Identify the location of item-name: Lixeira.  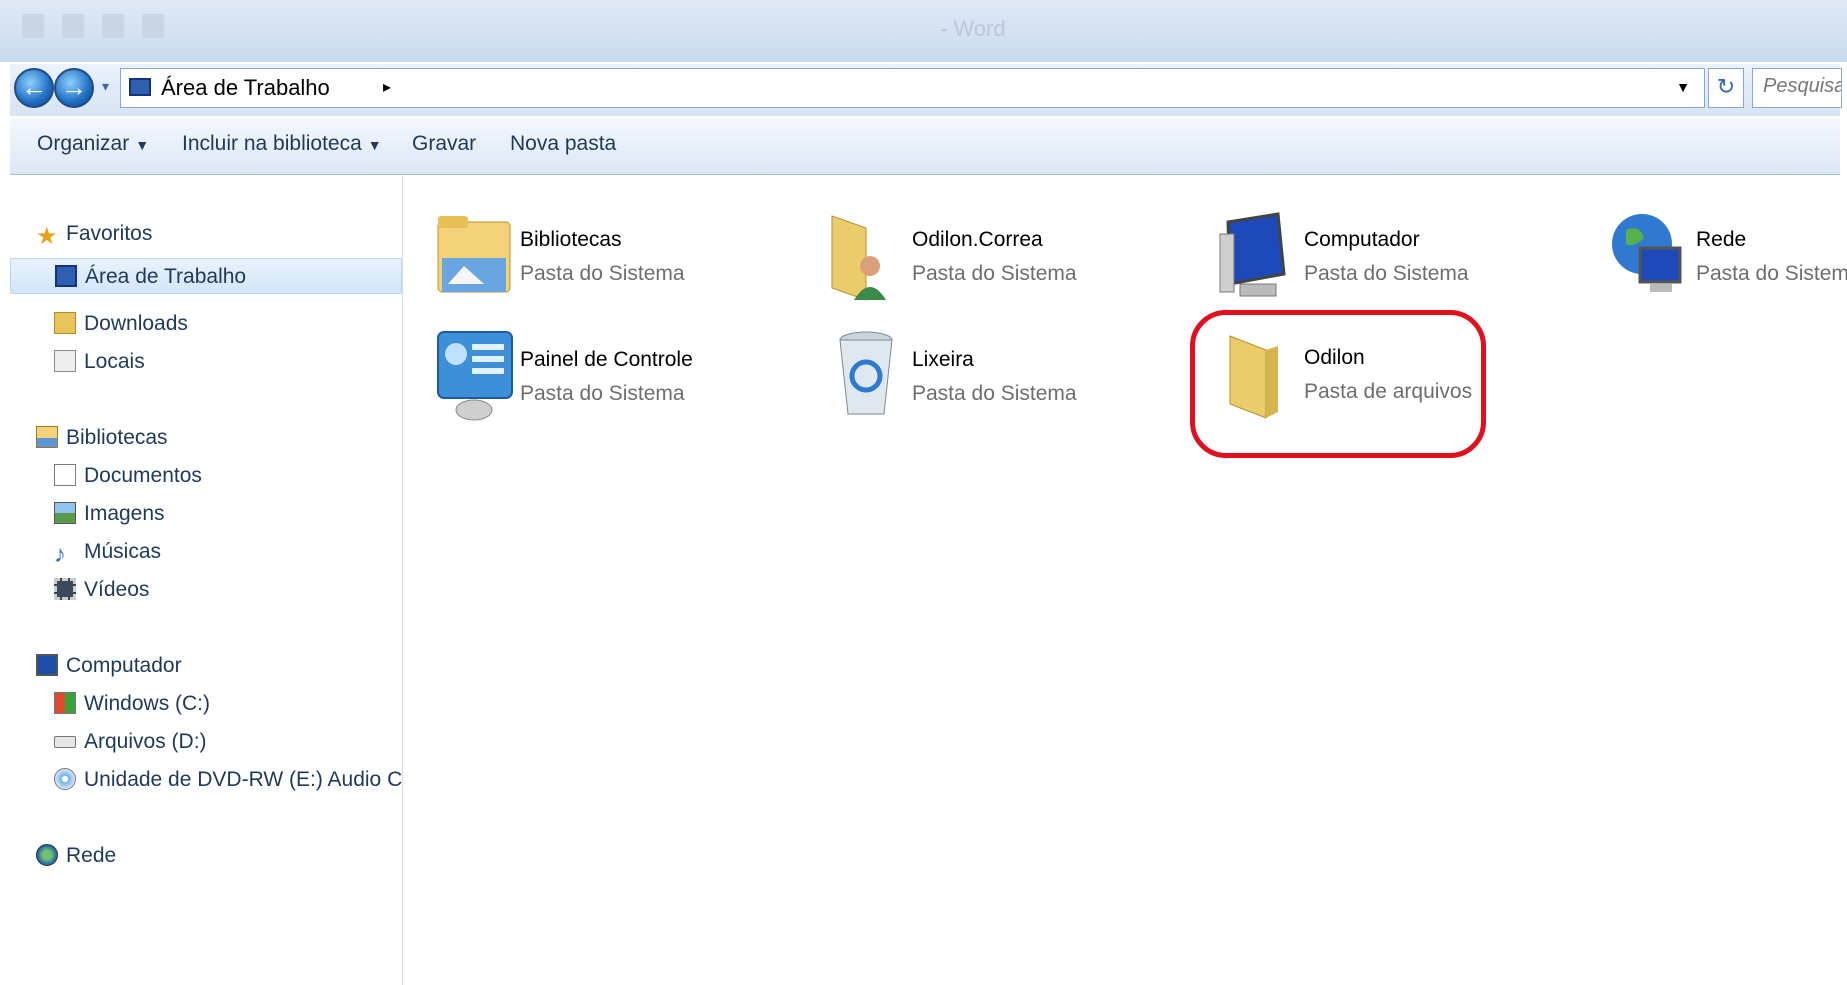
(943, 359).